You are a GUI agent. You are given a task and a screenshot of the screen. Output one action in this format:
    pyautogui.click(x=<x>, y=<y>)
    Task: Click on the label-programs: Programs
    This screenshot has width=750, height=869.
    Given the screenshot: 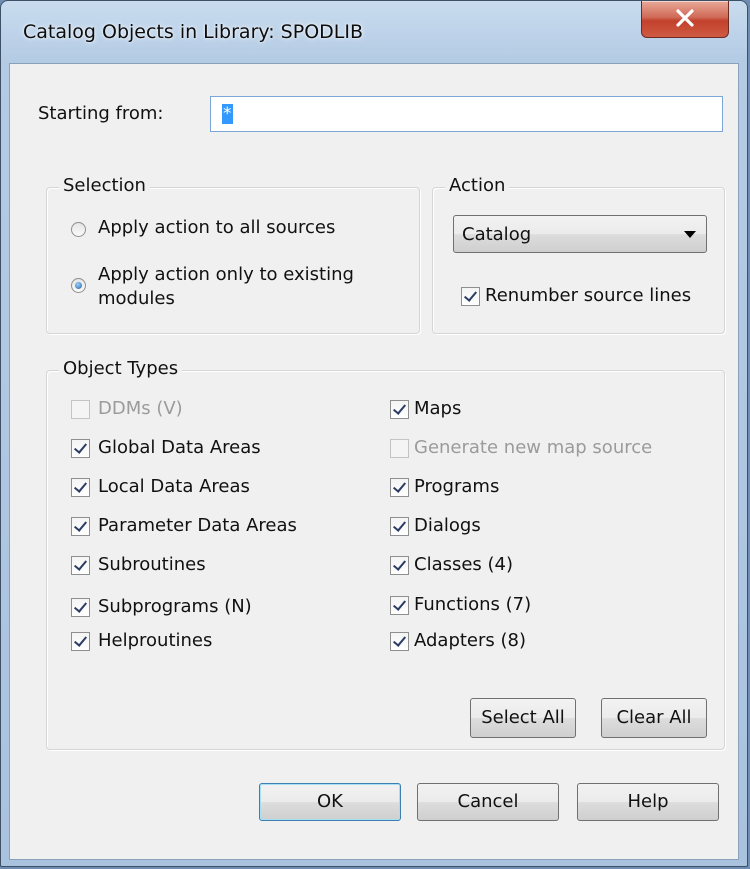 What is the action you would take?
    pyautogui.click(x=456, y=486)
    